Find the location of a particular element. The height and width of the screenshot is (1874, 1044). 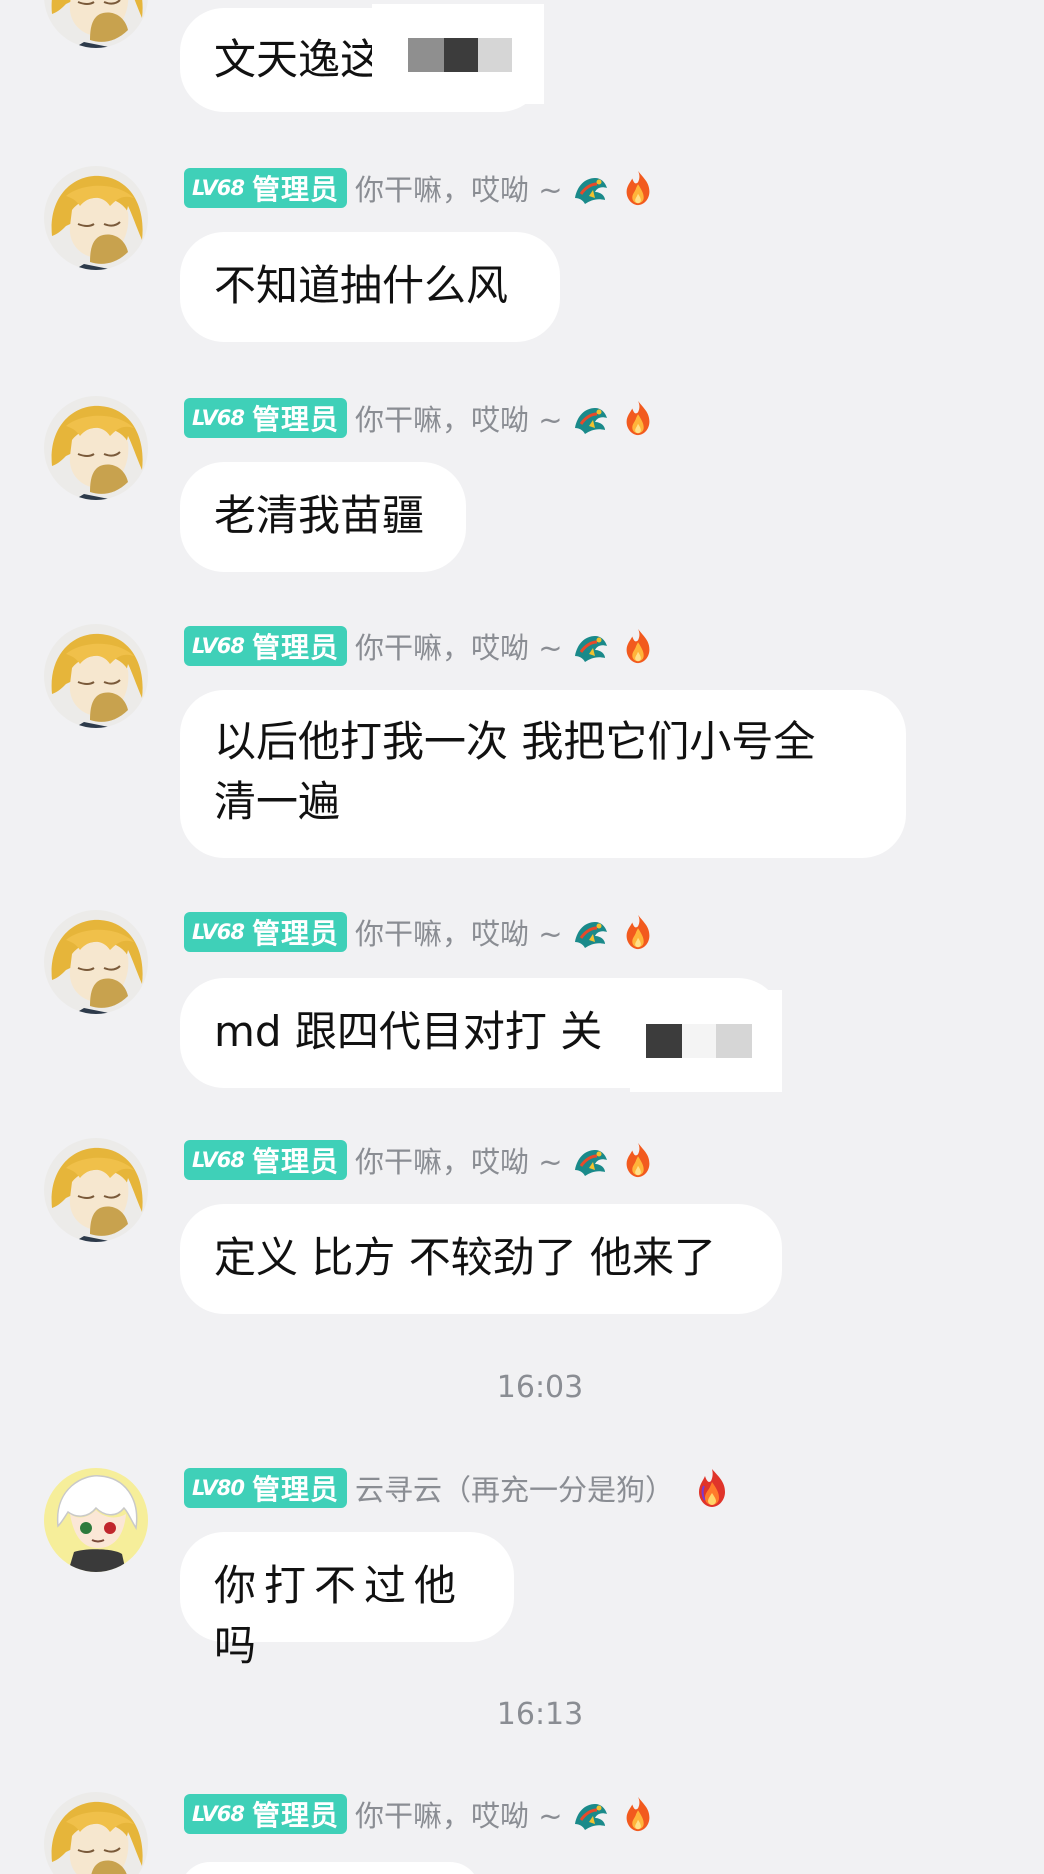

message-text: 你打不过他吗 is located at coordinates (339, 1615).